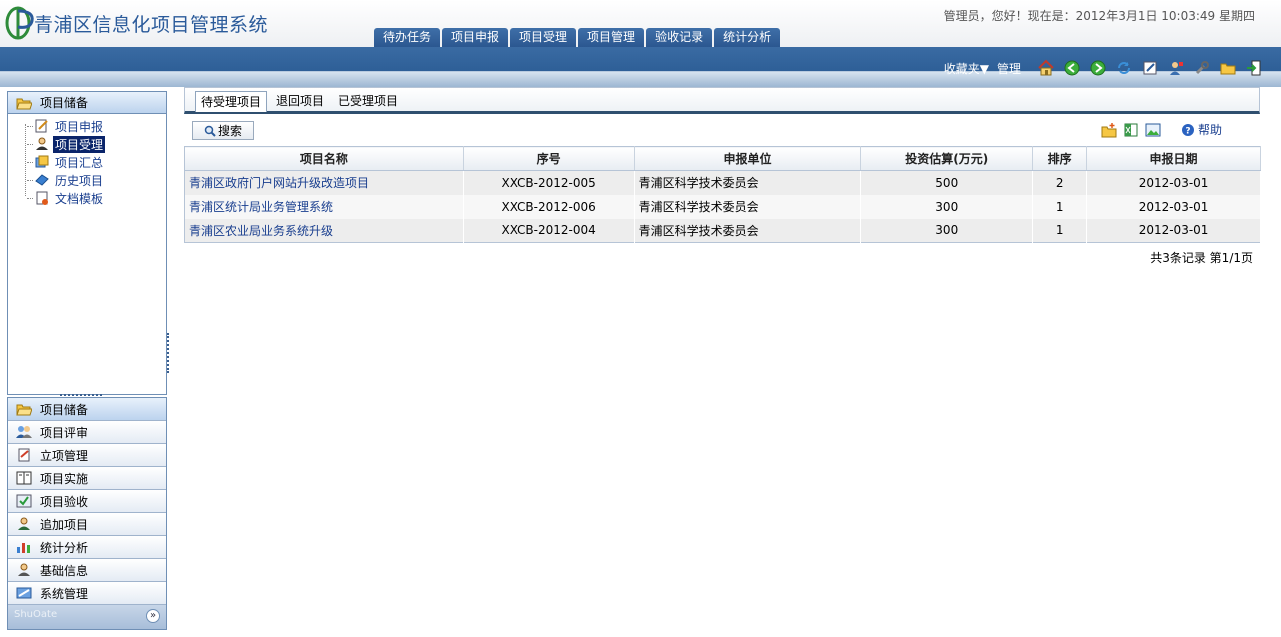 This screenshot has height=637, width=1281. What do you see at coordinates (23, 548) in the screenshot?
I see `chart-icon` at bounding box center [23, 548].